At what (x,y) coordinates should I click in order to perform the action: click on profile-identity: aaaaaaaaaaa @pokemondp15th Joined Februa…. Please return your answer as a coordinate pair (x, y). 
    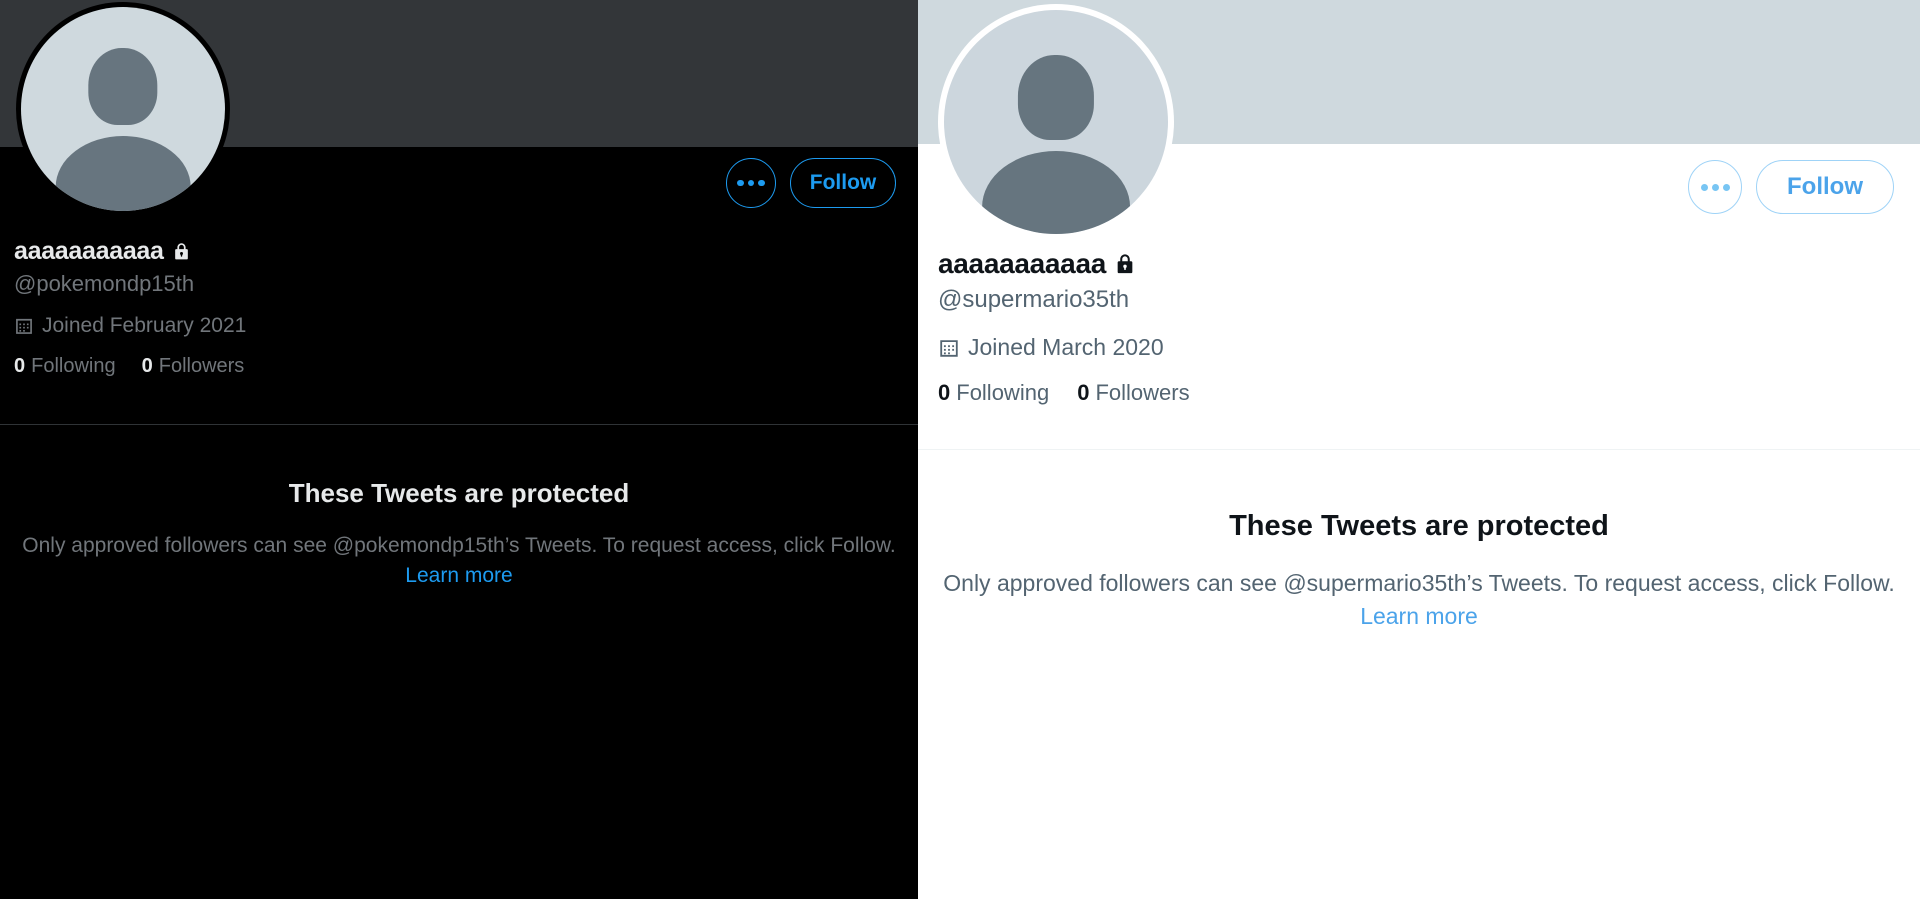
    Looking at the image, I should click on (130, 307).